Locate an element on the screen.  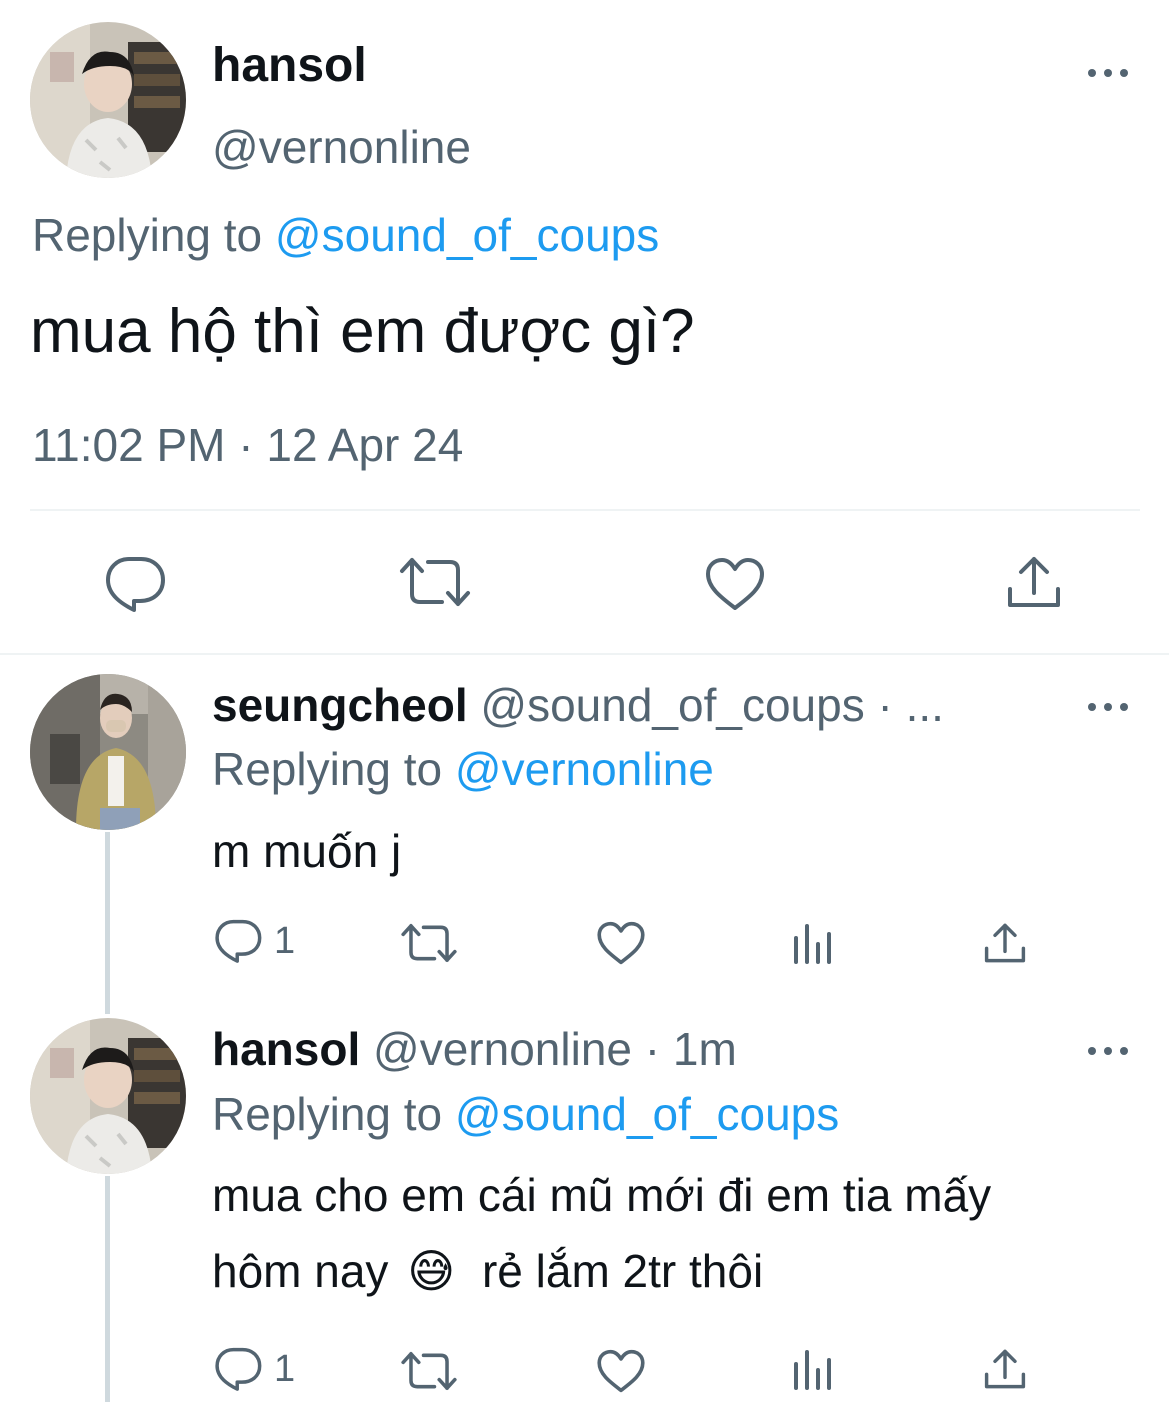
main-tweet-divider is located at coordinates (585, 510).